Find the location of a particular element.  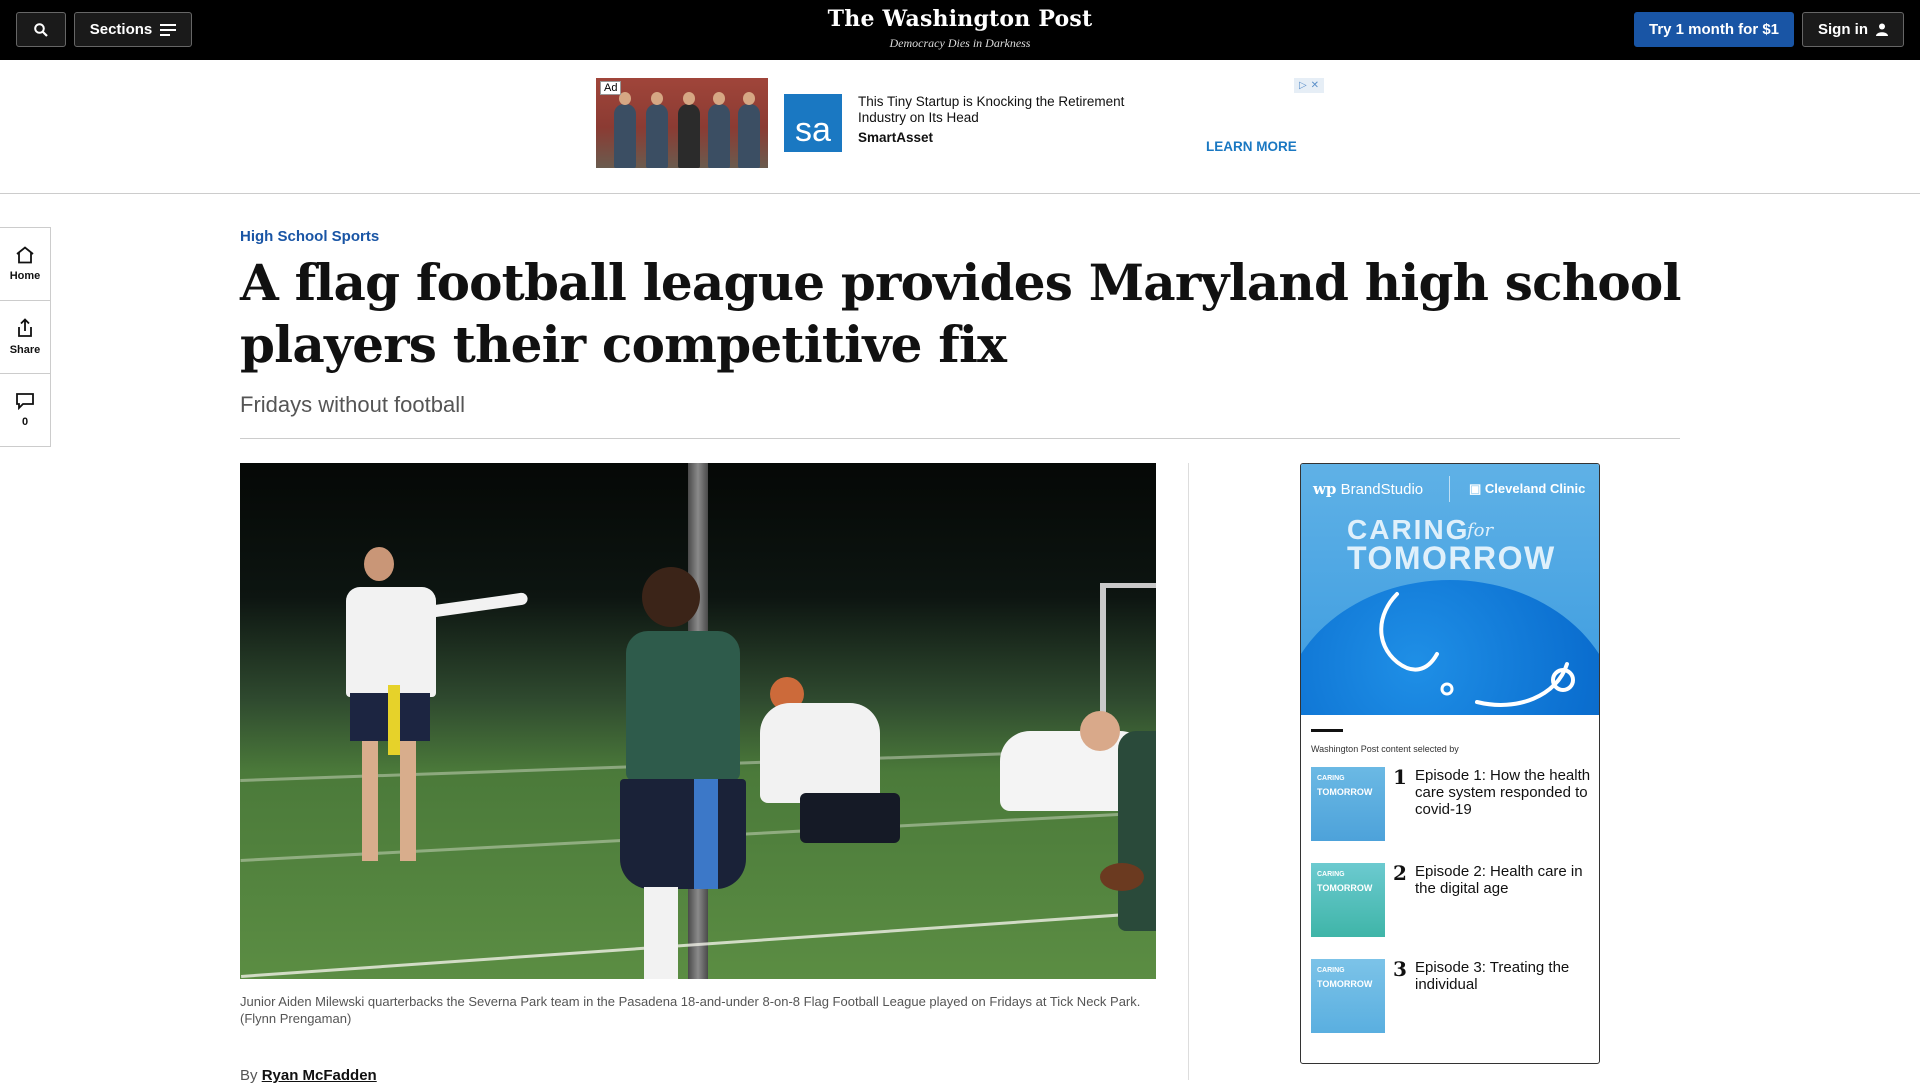

comment-icon is located at coordinates (25, 401).